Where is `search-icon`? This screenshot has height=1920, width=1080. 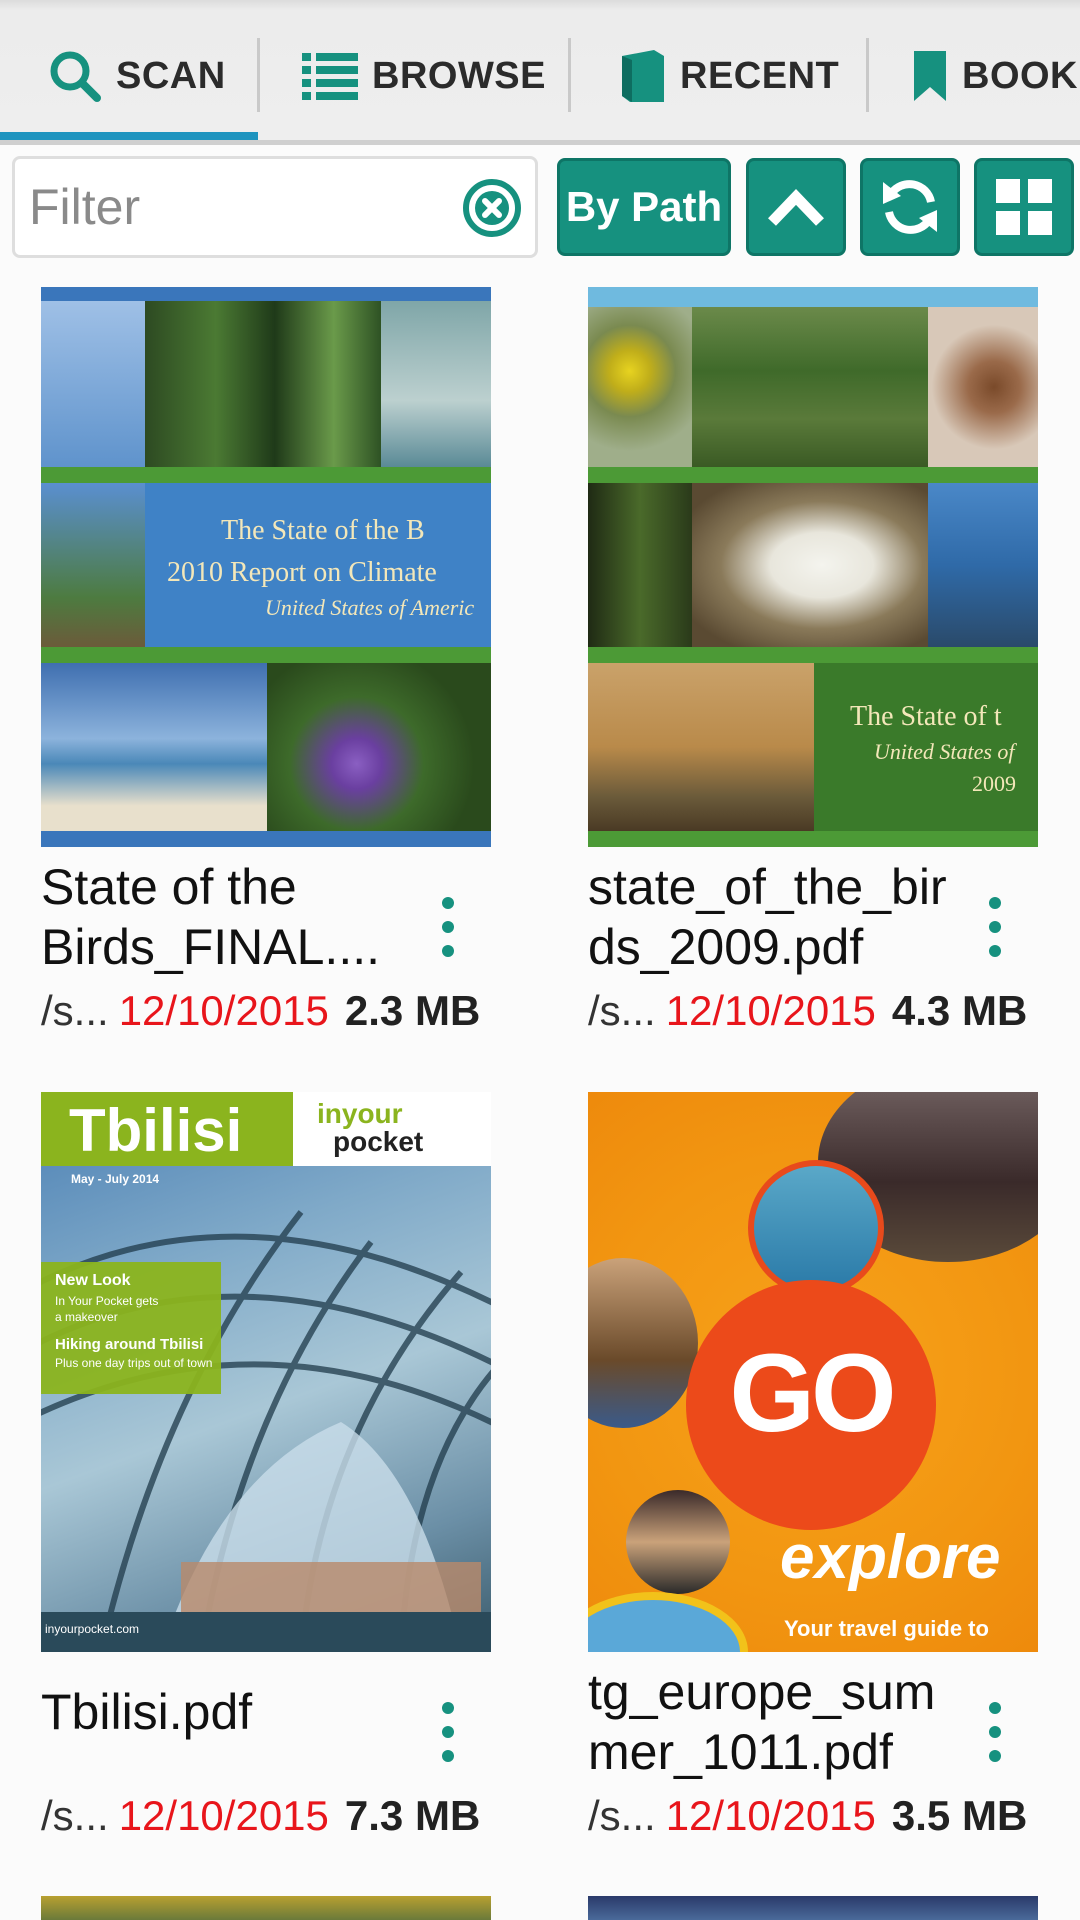
search-icon is located at coordinates (75, 76).